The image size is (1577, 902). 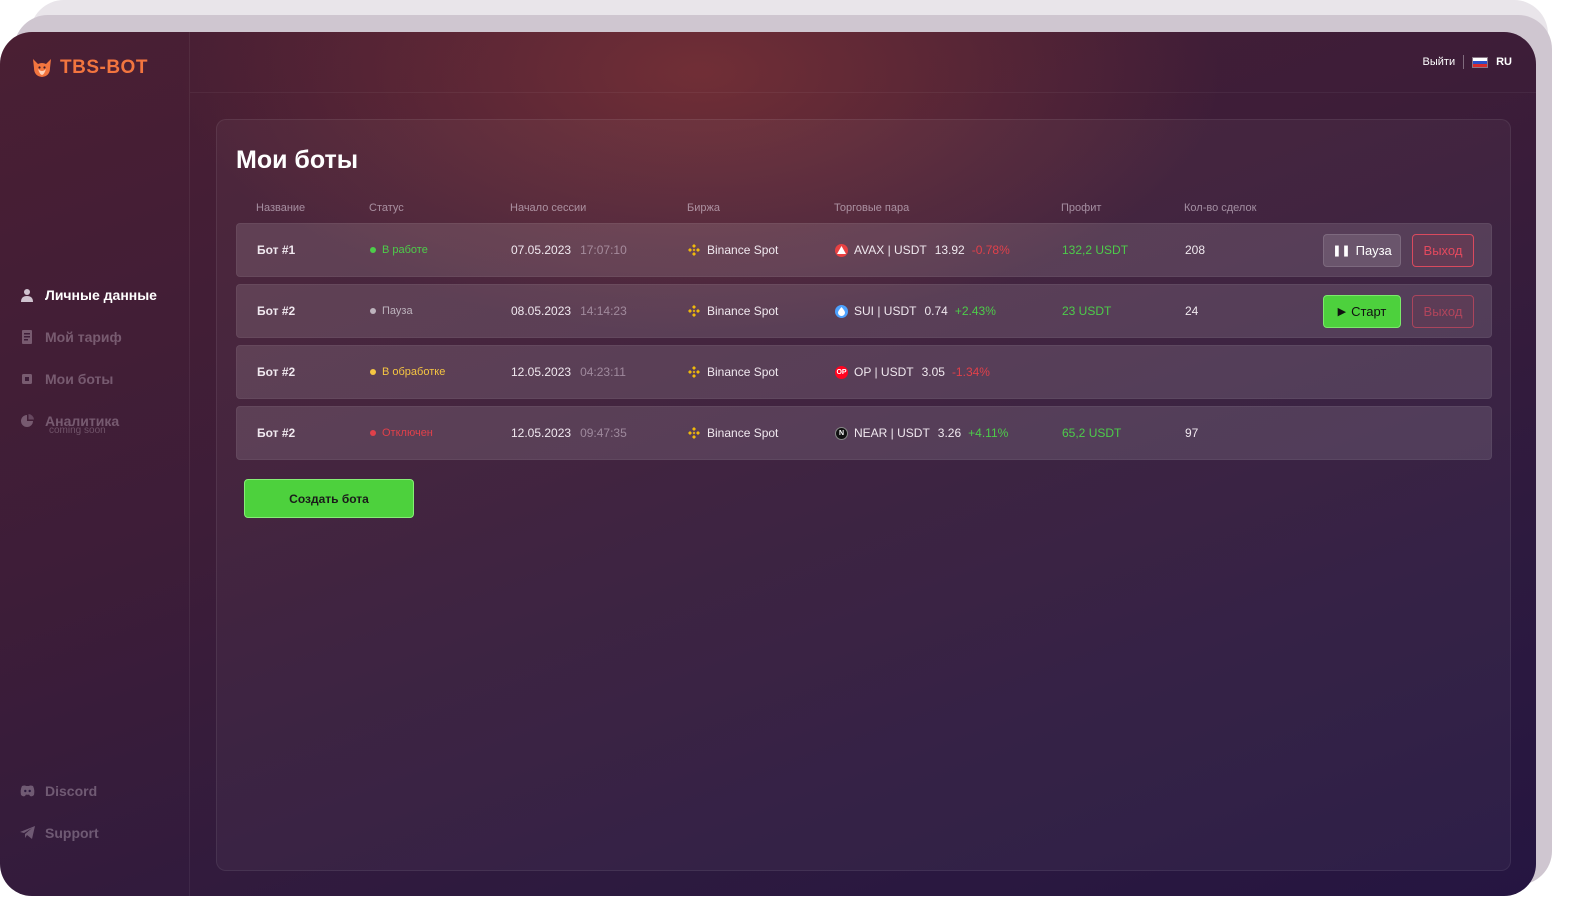 I want to click on profit: 132,2 USDT, so click(x=1095, y=250).